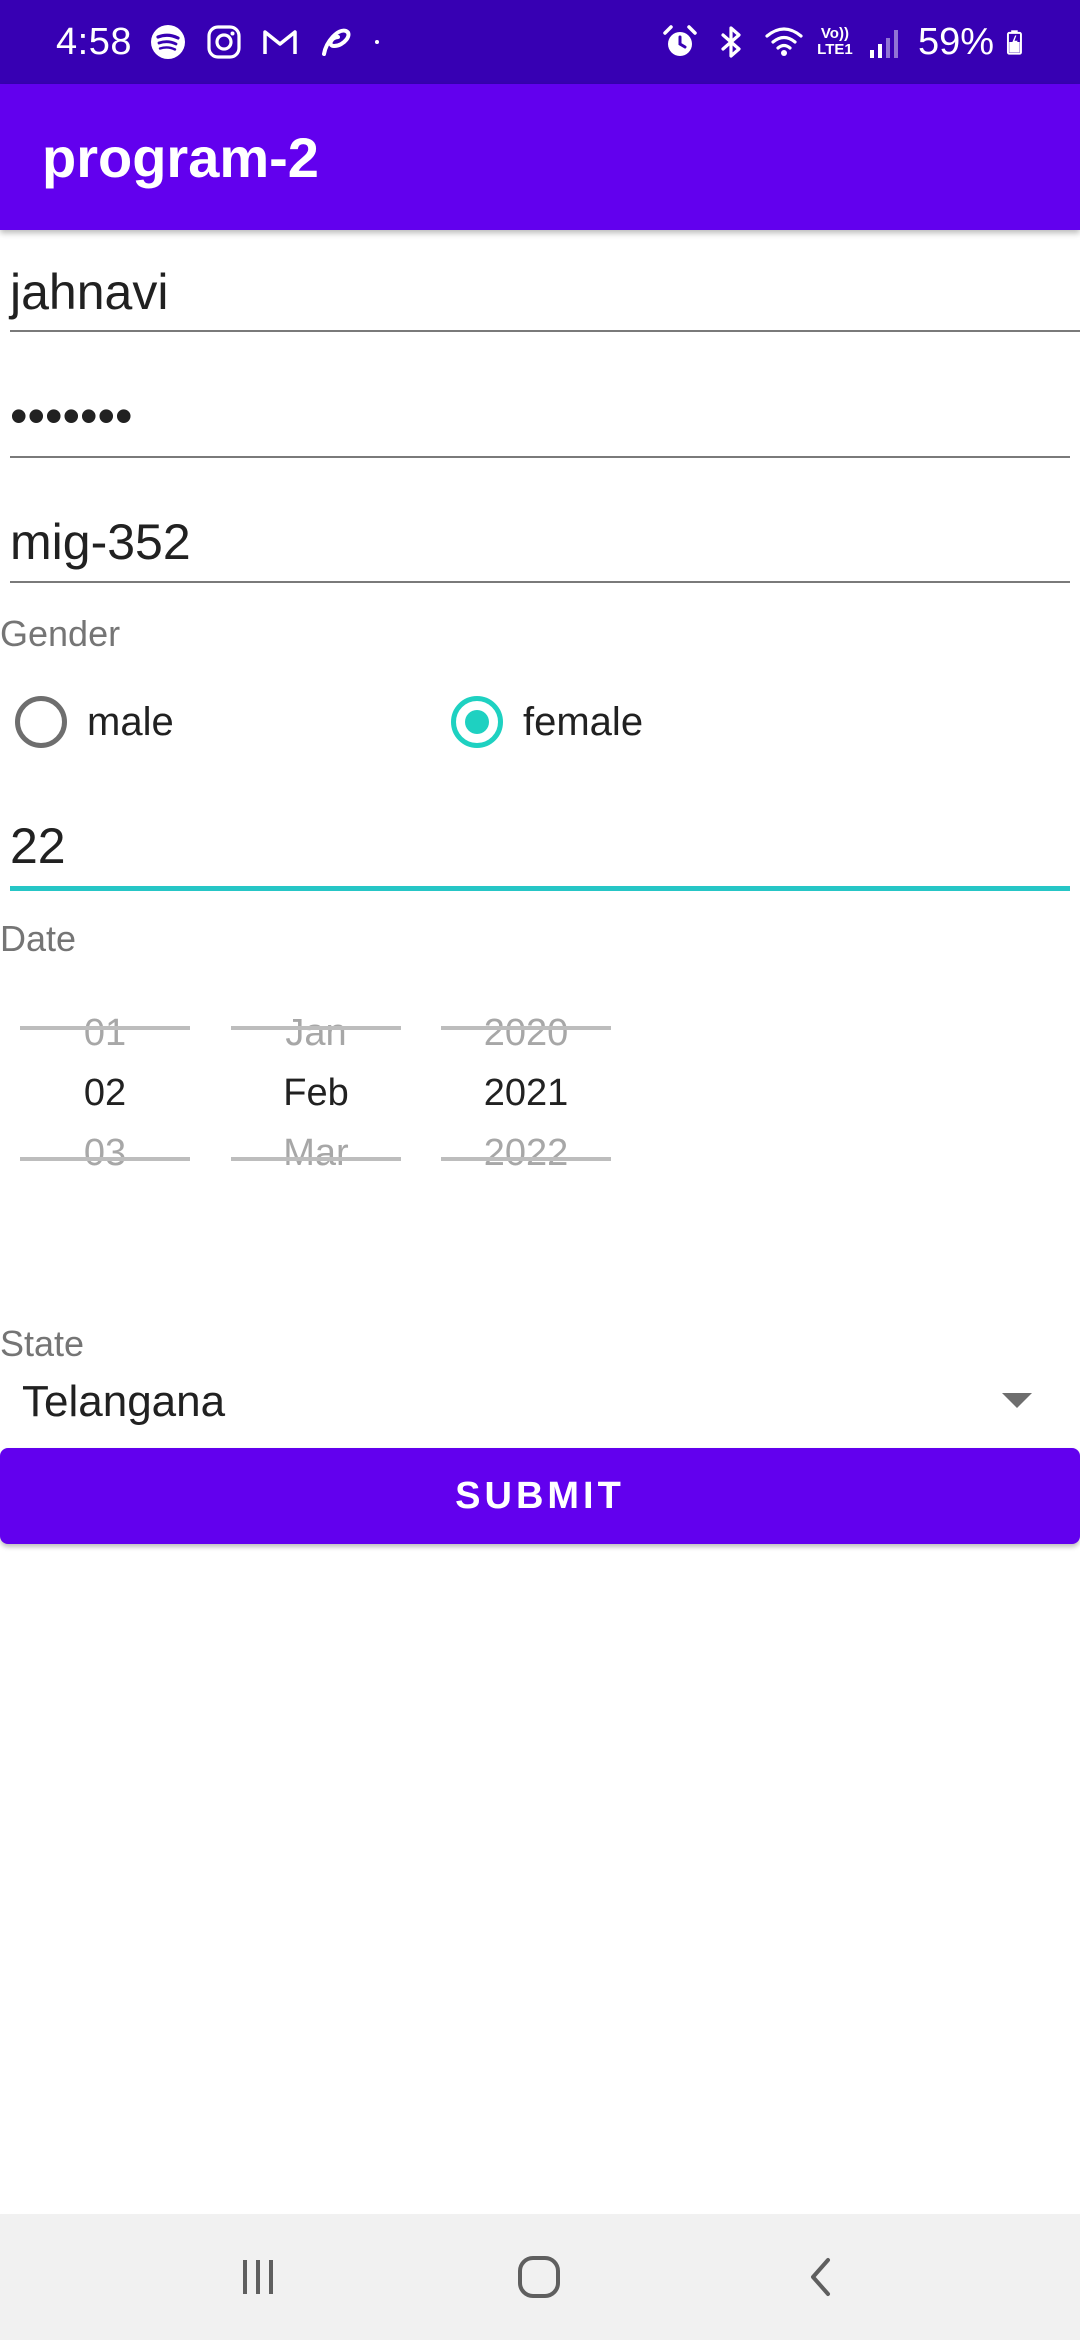  What do you see at coordinates (540, 457) in the screenshot?
I see `password-field-underline` at bounding box center [540, 457].